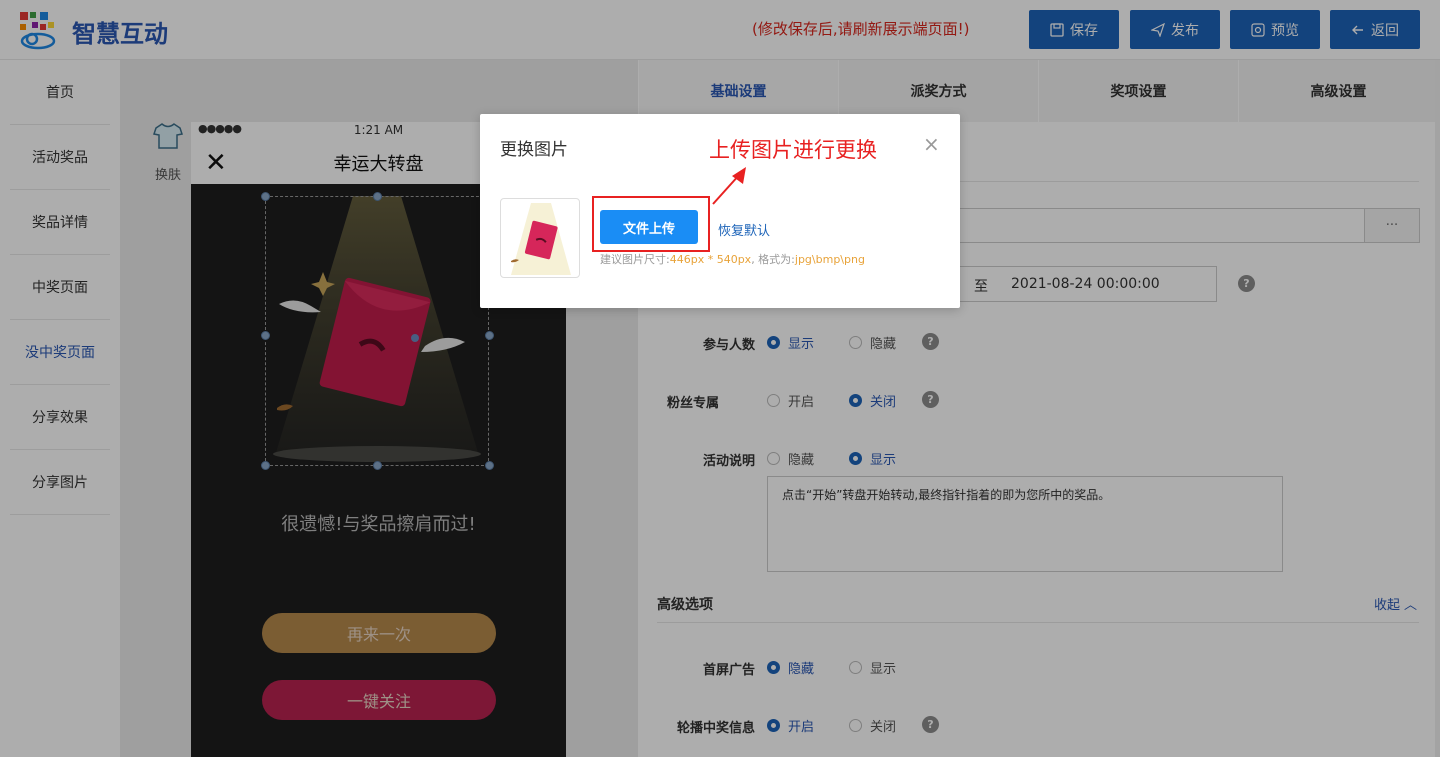  I want to click on annotation-arrow-icon, so click(729, 186).